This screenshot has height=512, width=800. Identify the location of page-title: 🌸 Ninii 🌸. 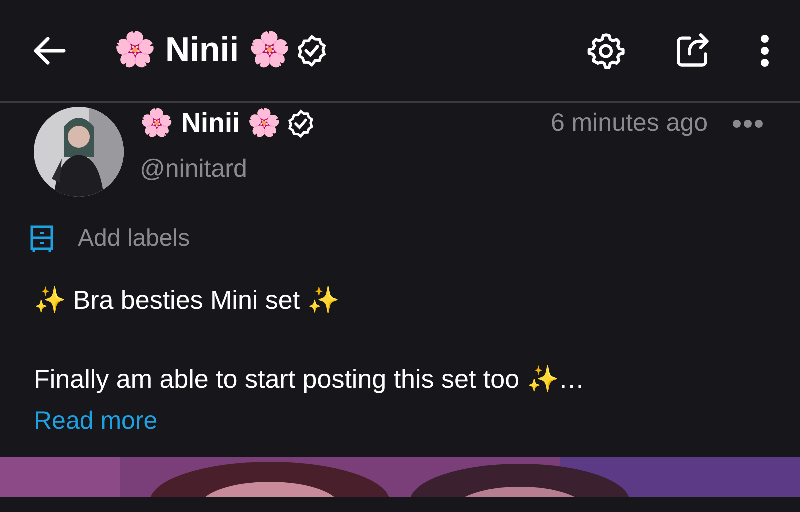
(202, 50).